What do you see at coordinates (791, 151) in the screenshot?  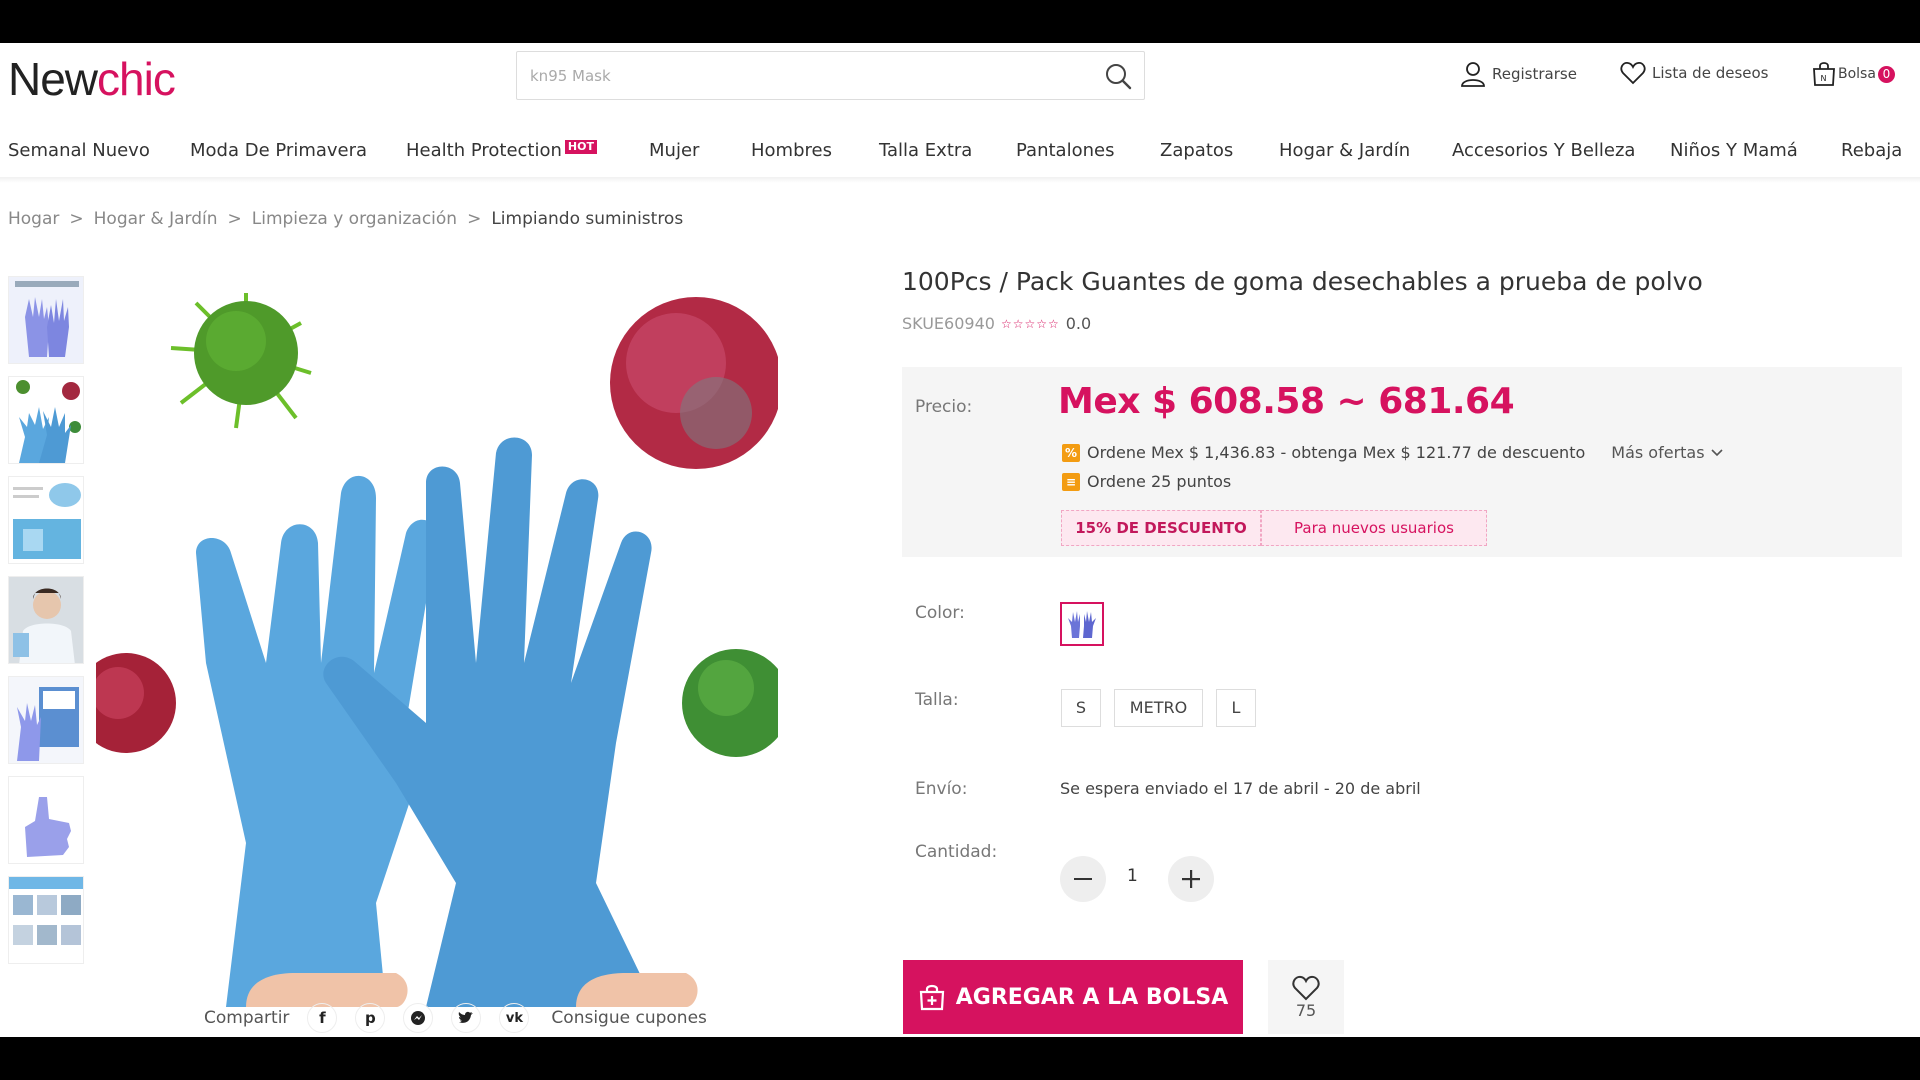 I see `nav-item-hombres: Hombres` at bounding box center [791, 151].